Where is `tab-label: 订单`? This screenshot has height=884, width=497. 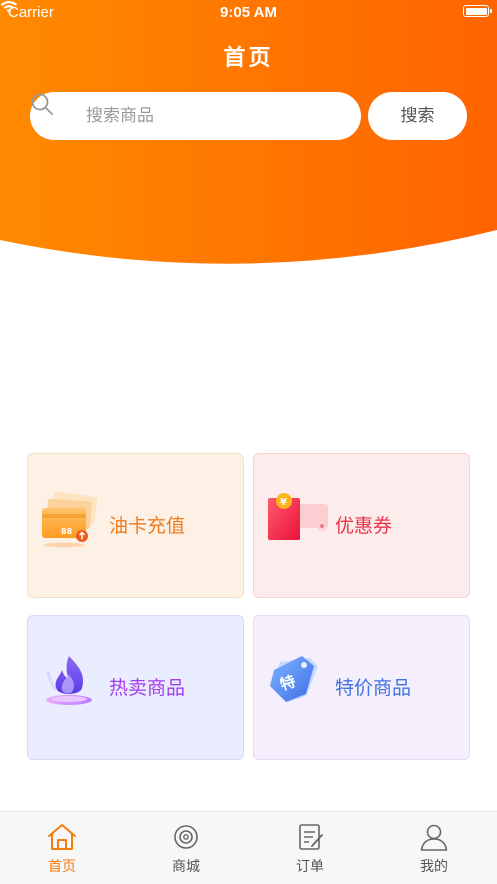 tab-label: 订单 is located at coordinates (310, 867).